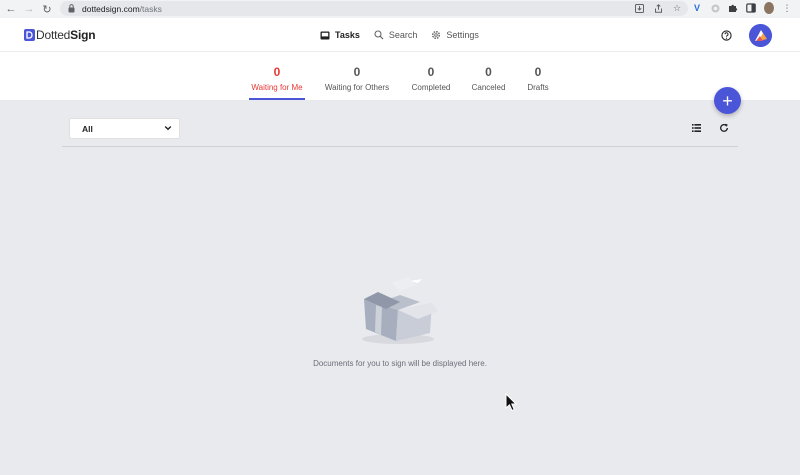  I want to click on task-filter-select: All, so click(124, 128).